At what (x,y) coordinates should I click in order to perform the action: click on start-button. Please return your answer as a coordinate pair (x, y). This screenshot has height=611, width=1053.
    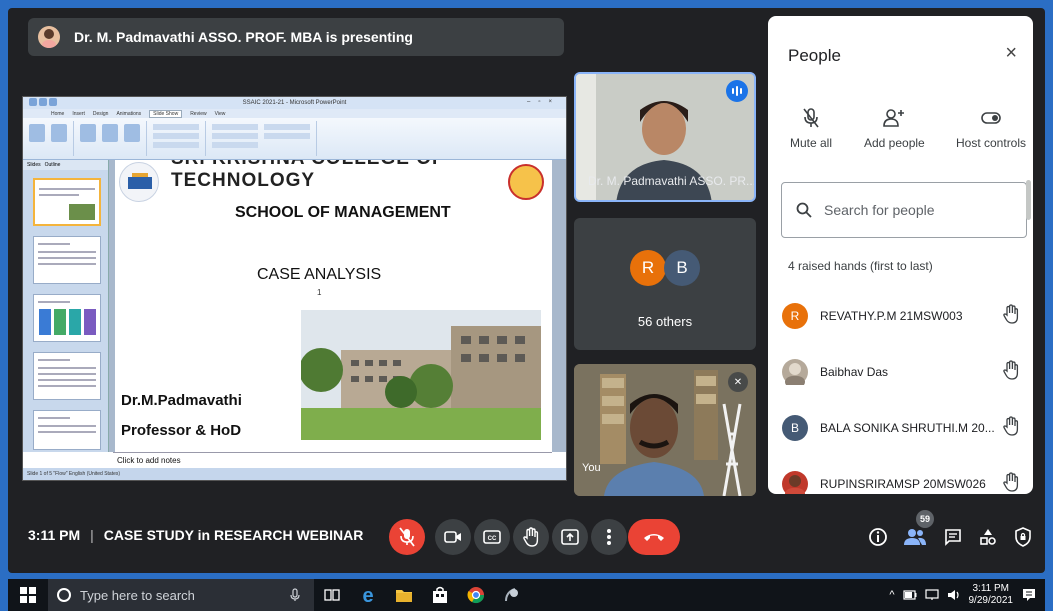
    Looking at the image, I should click on (28, 595).